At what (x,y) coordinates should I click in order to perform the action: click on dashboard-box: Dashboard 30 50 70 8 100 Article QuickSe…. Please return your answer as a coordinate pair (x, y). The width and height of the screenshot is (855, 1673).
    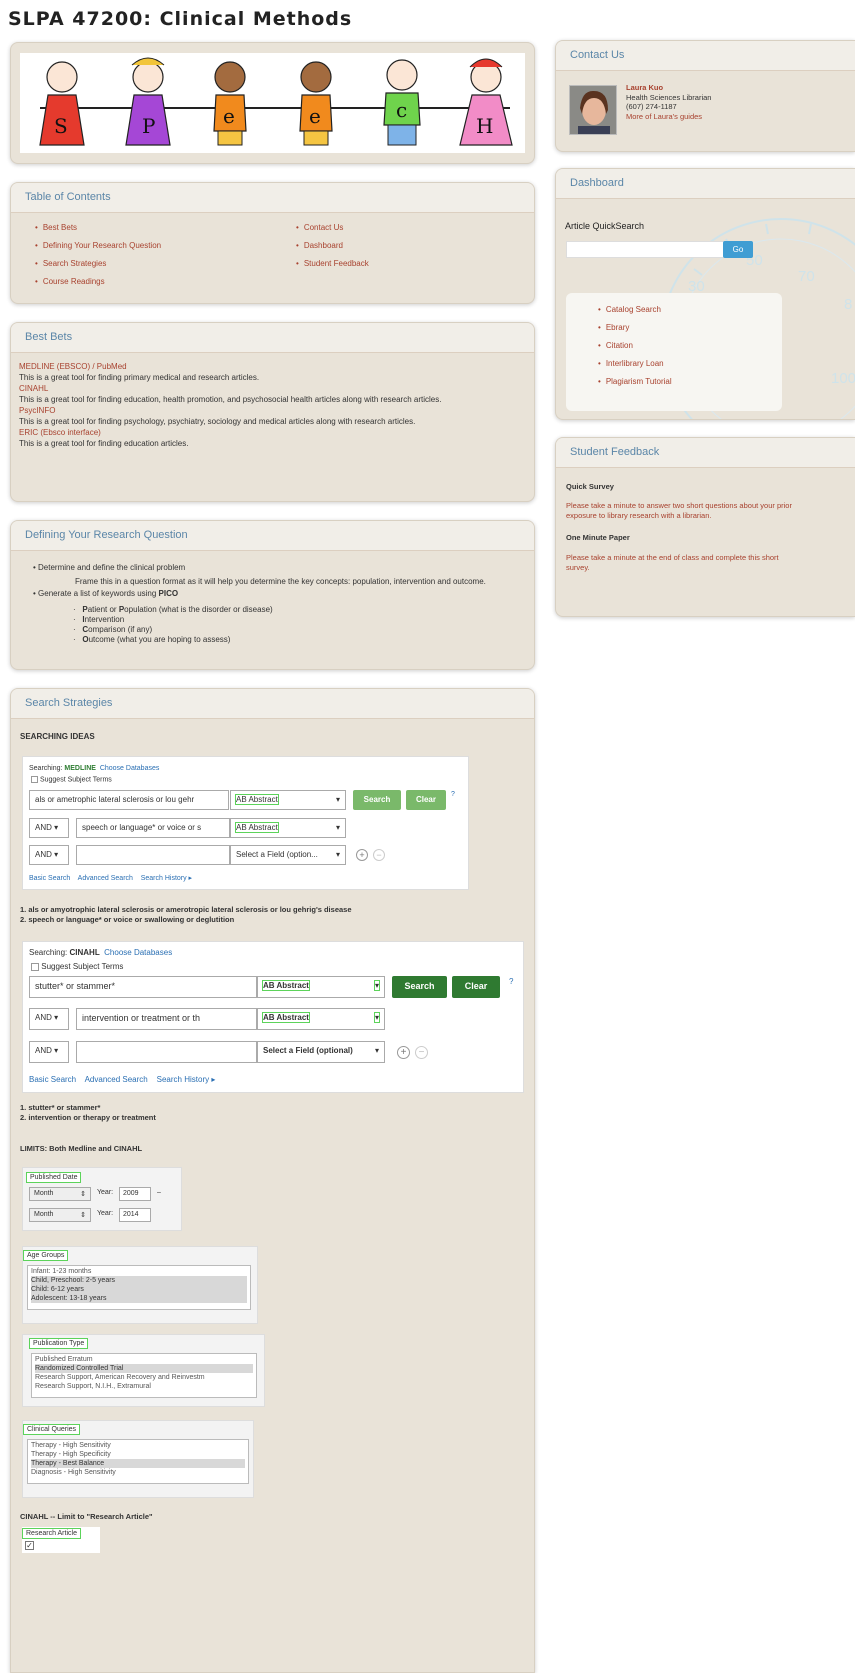
    Looking at the image, I should click on (705, 294).